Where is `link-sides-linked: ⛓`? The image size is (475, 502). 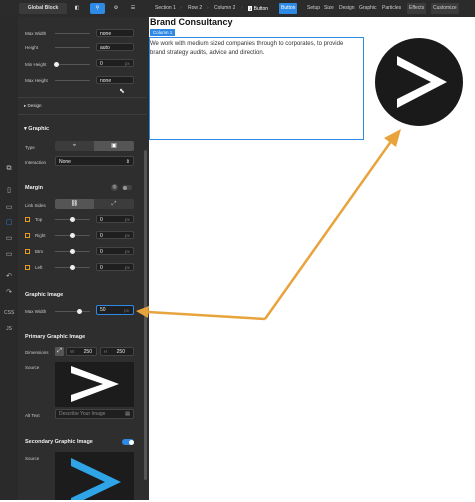 link-sides-linked: ⛓ is located at coordinates (74, 204).